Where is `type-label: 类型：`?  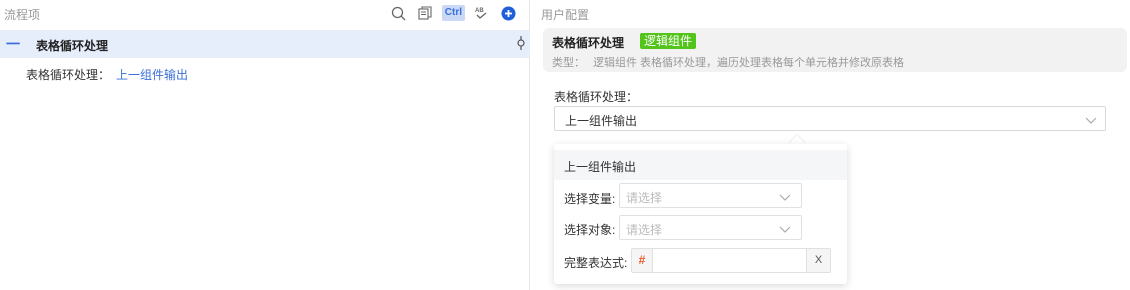 type-label: 类型： is located at coordinates (568, 63).